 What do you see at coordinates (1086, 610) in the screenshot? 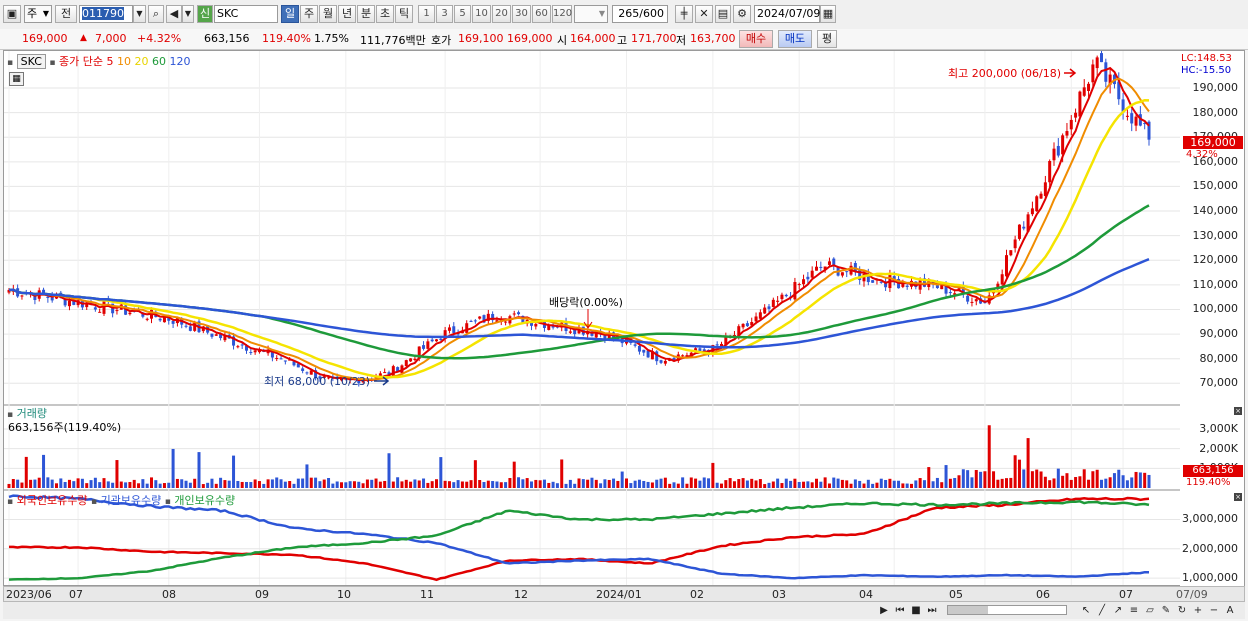
I see `cursor-icon: ↖` at bounding box center [1086, 610].